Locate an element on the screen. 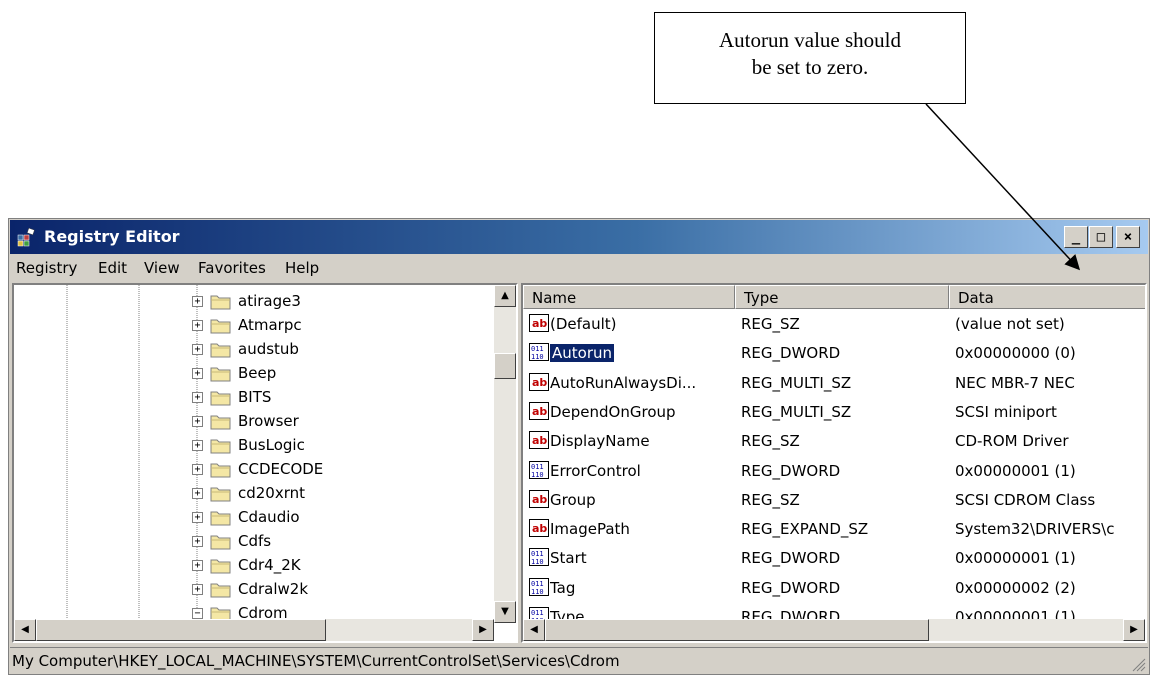 The height and width of the screenshot is (677, 1153). maximize-button: □ is located at coordinates (1101, 237).